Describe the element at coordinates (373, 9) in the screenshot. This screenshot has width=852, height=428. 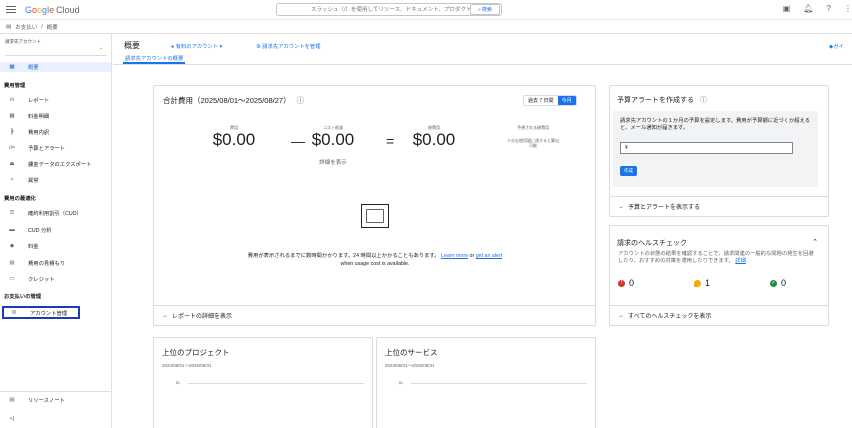
I see `search-input` at that location.